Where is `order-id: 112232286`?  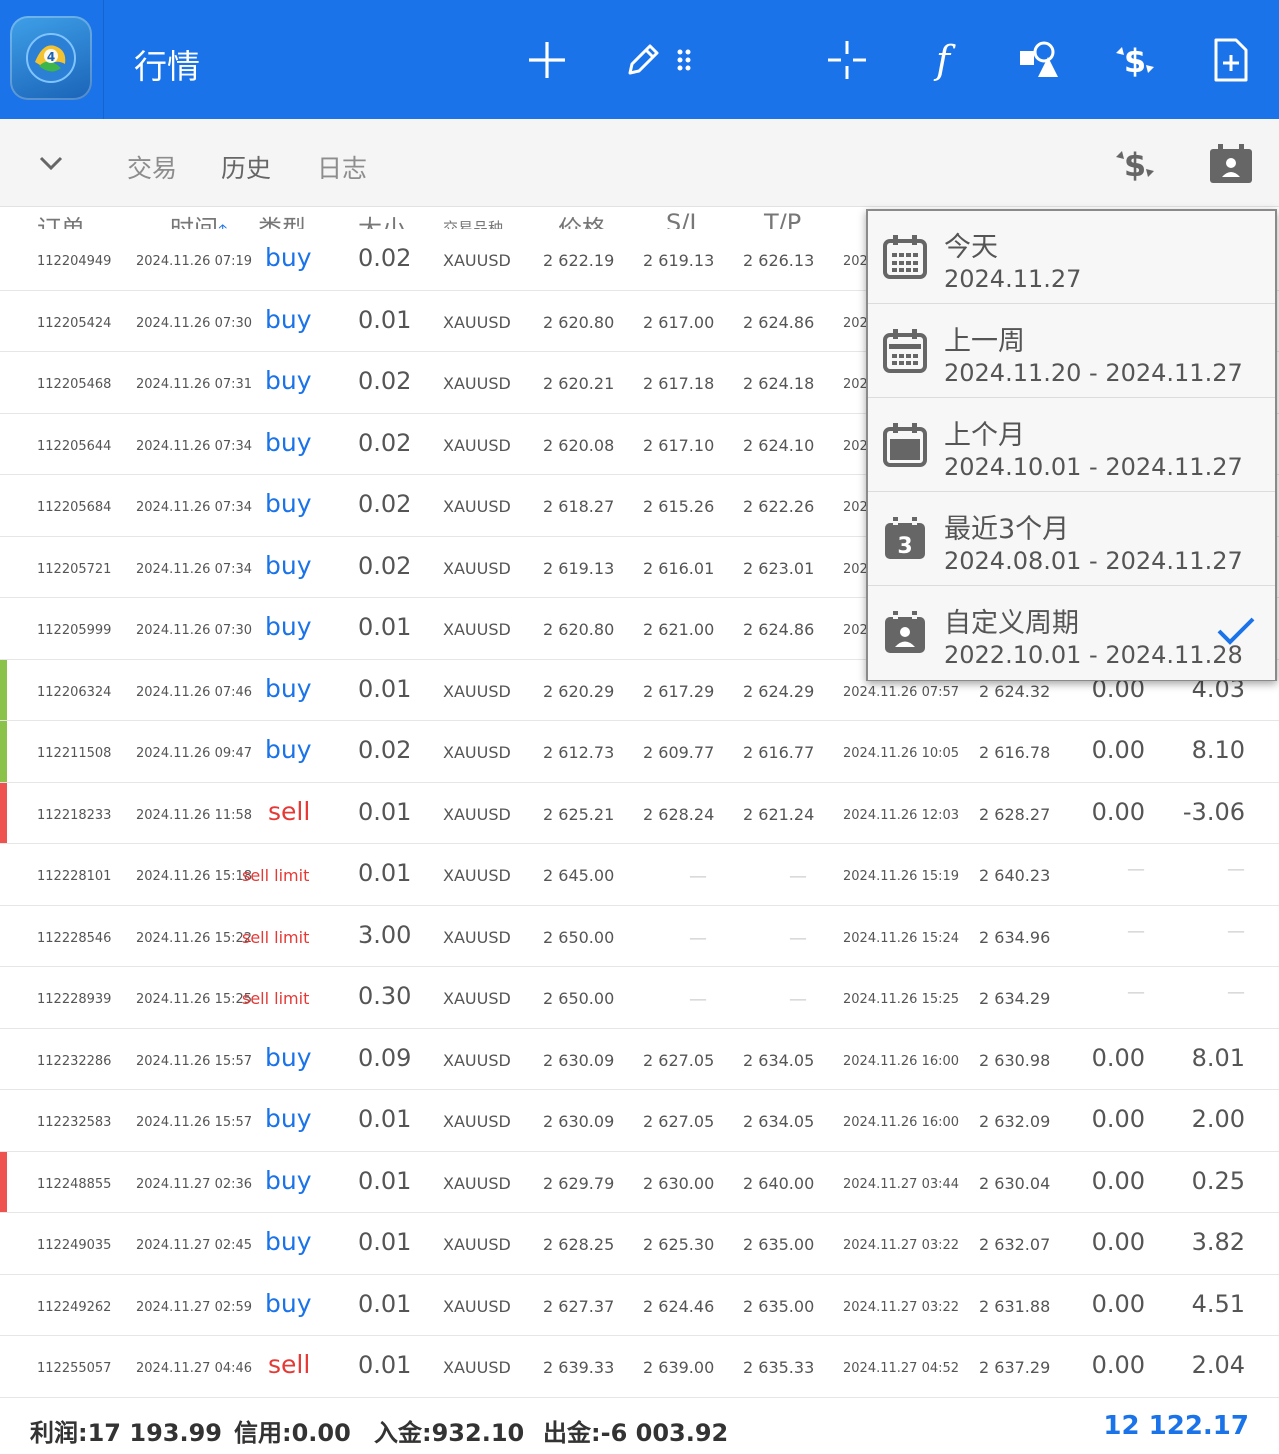 order-id: 112232286 is located at coordinates (74, 1061).